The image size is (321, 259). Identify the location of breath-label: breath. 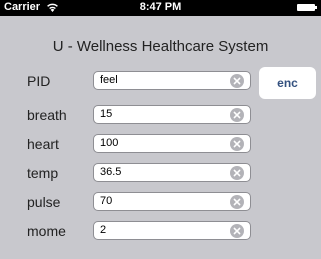
(47, 115).